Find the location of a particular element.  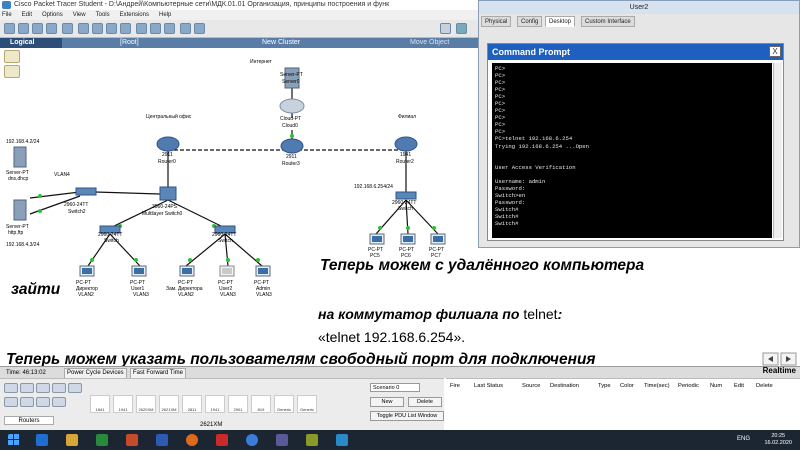

word-icon is located at coordinates (162, 440).